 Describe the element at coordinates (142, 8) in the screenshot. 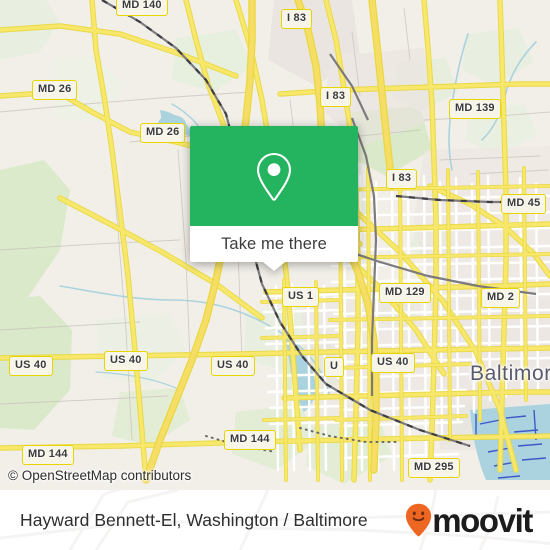

I see `highway-shield: MD 140` at that location.